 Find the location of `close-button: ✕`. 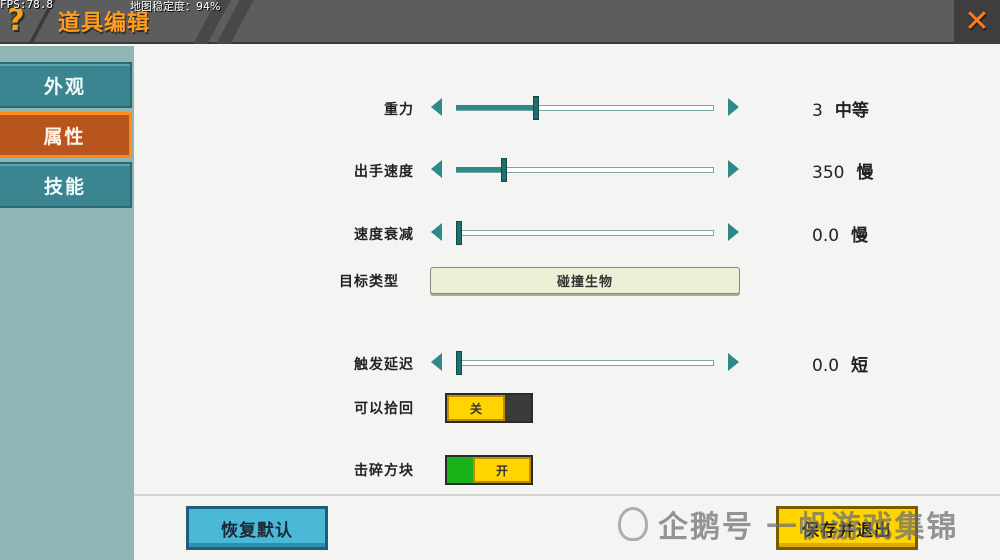

close-button: ✕ is located at coordinates (977, 22).